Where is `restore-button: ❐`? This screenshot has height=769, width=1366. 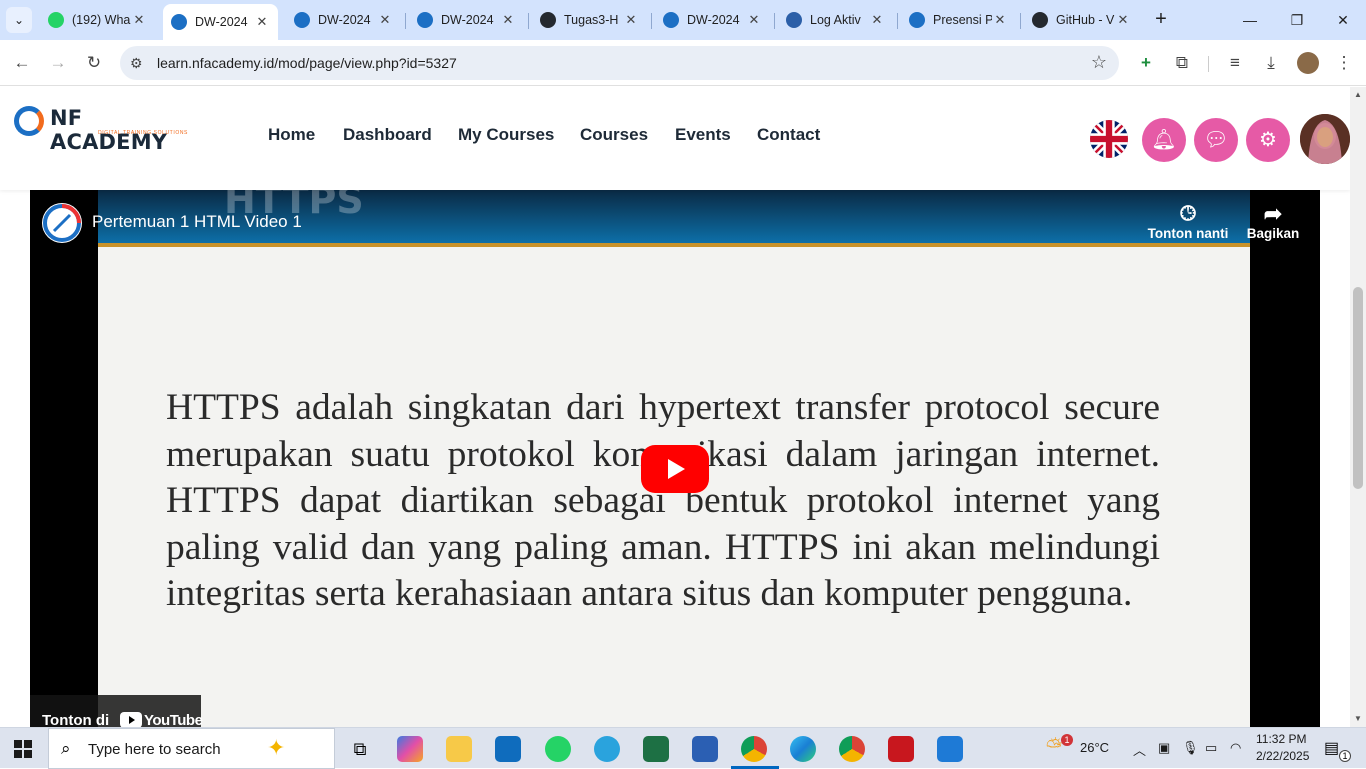 restore-button: ❐ is located at coordinates (1297, 20).